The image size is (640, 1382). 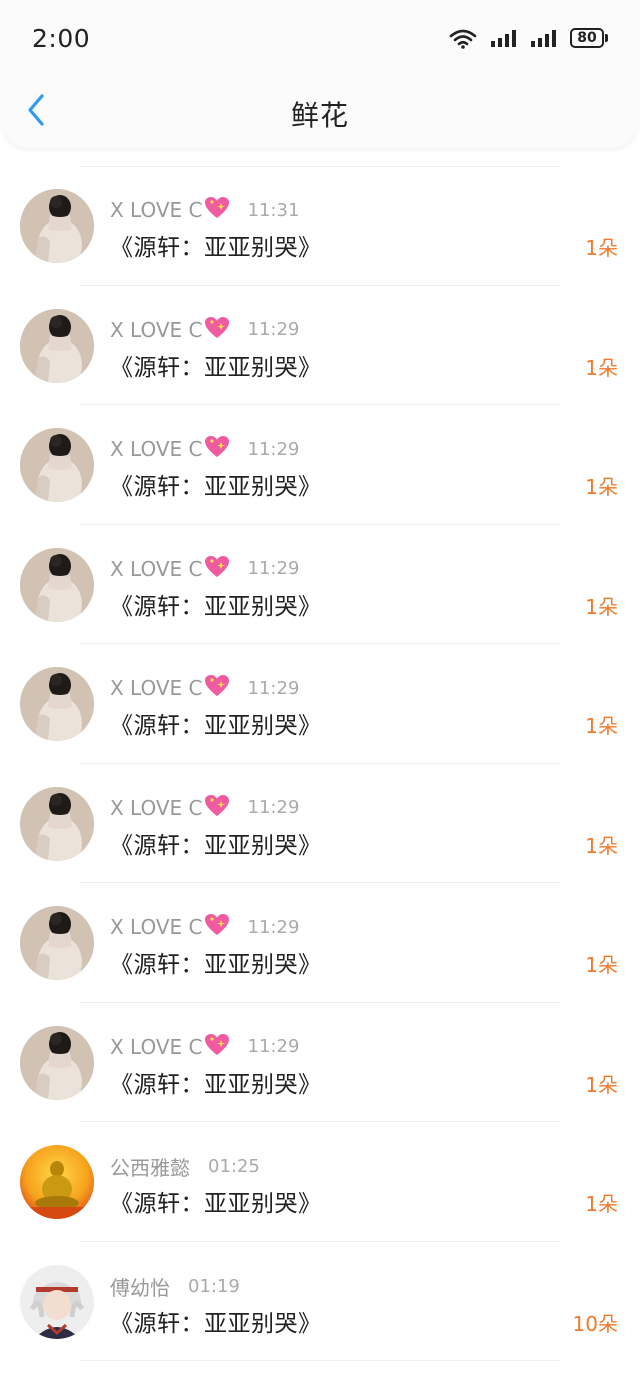 I want to click on battery-level: 80, so click(x=587, y=38).